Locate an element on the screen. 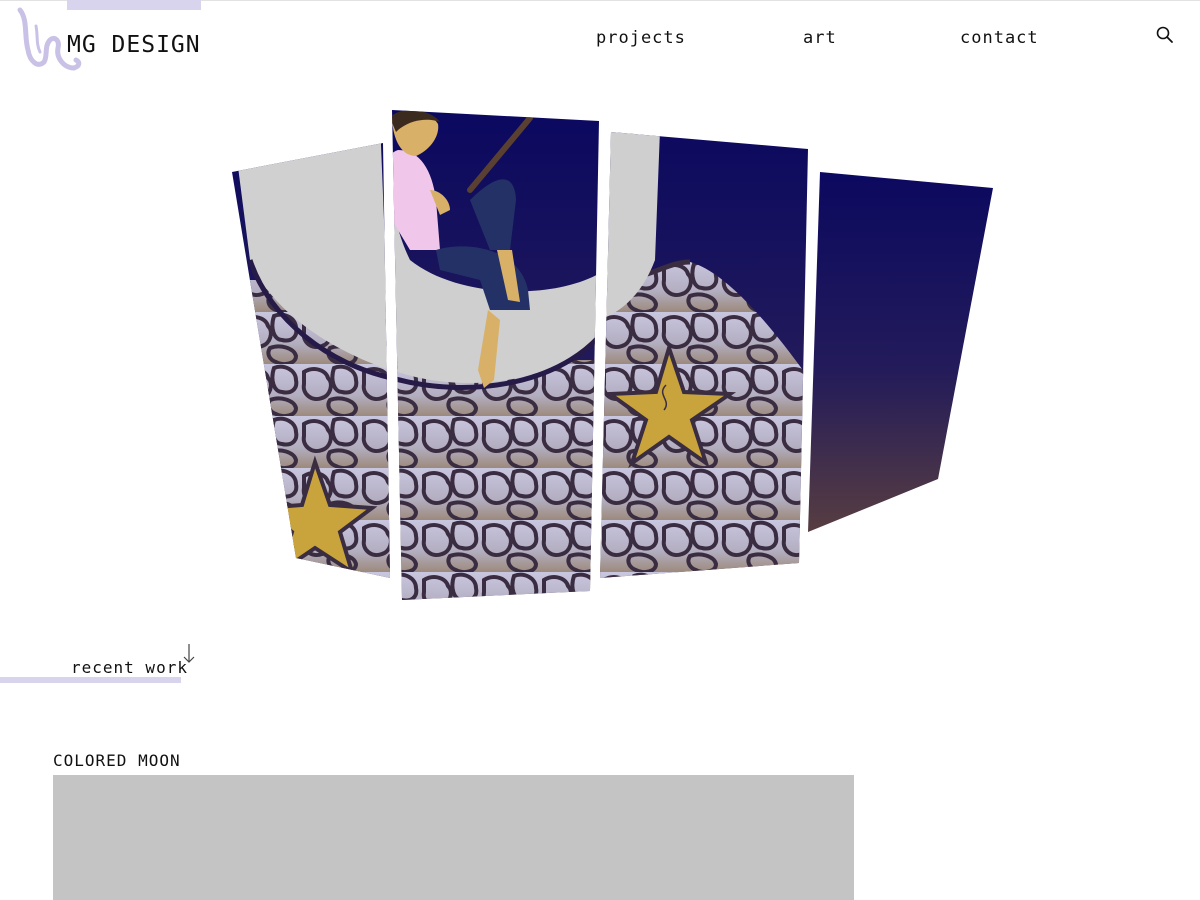  recent-work-label: recent work is located at coordinates (129, 667).